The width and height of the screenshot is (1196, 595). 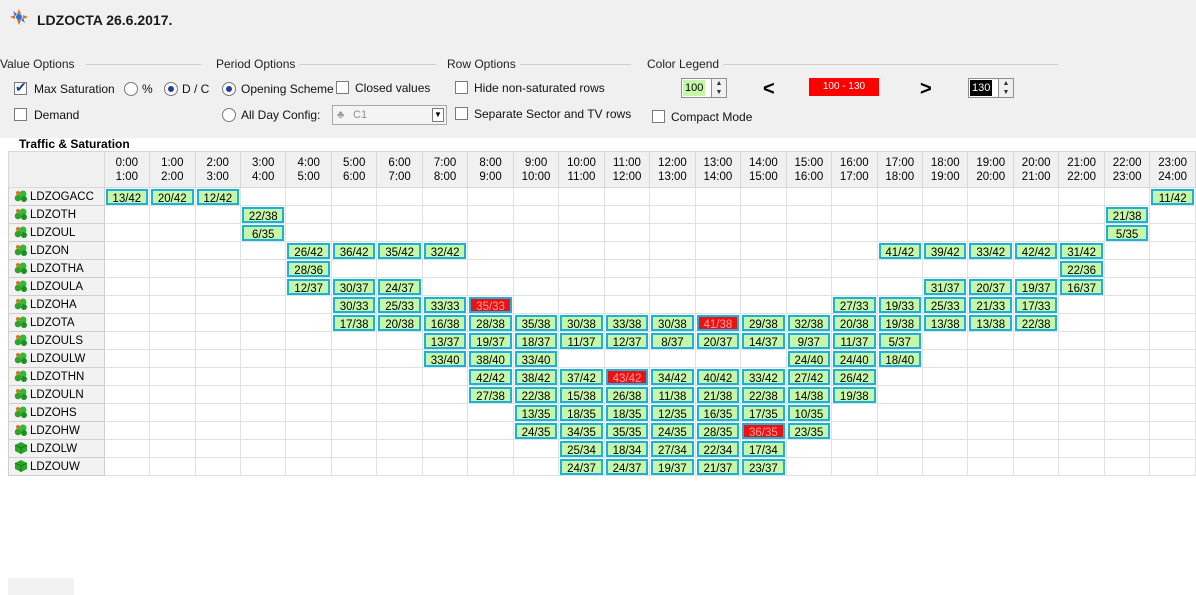 What do you see at coordinates (945, 304) in the screenshot?
I see `value-cell: 25/33` at bounding box center [945, 304].